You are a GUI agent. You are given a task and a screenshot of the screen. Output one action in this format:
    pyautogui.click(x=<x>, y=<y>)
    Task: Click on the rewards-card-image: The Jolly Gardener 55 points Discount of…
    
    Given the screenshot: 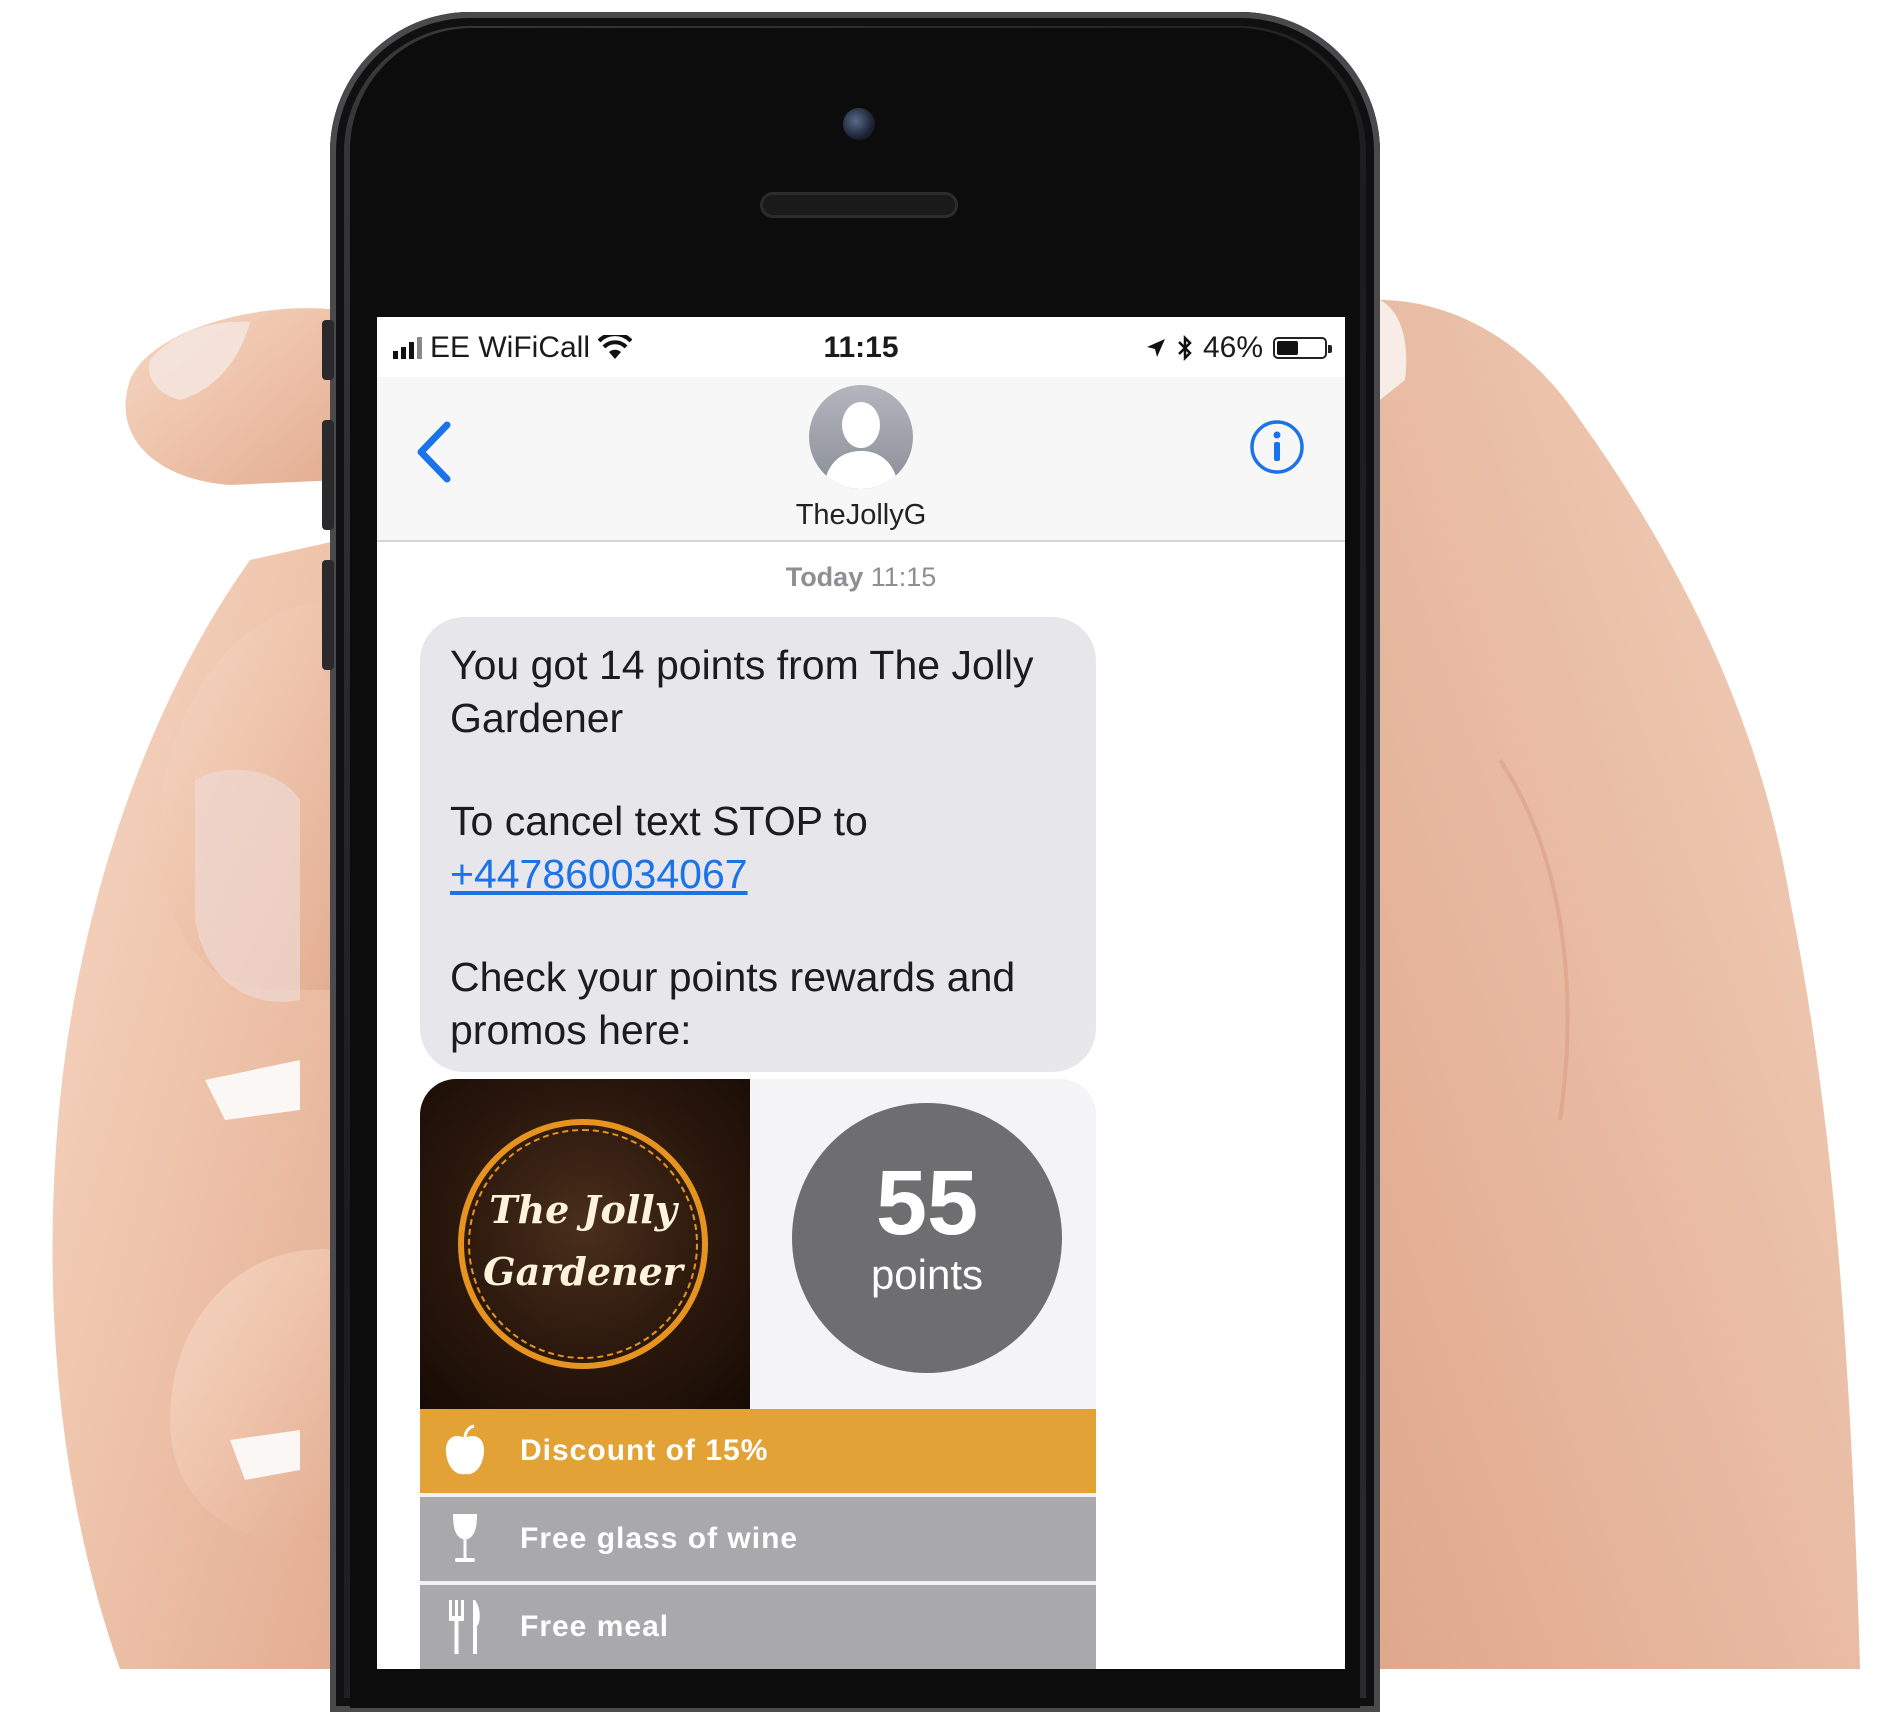 What is the action you would take?
    pyautogui.click(x=758, y=1374)
    